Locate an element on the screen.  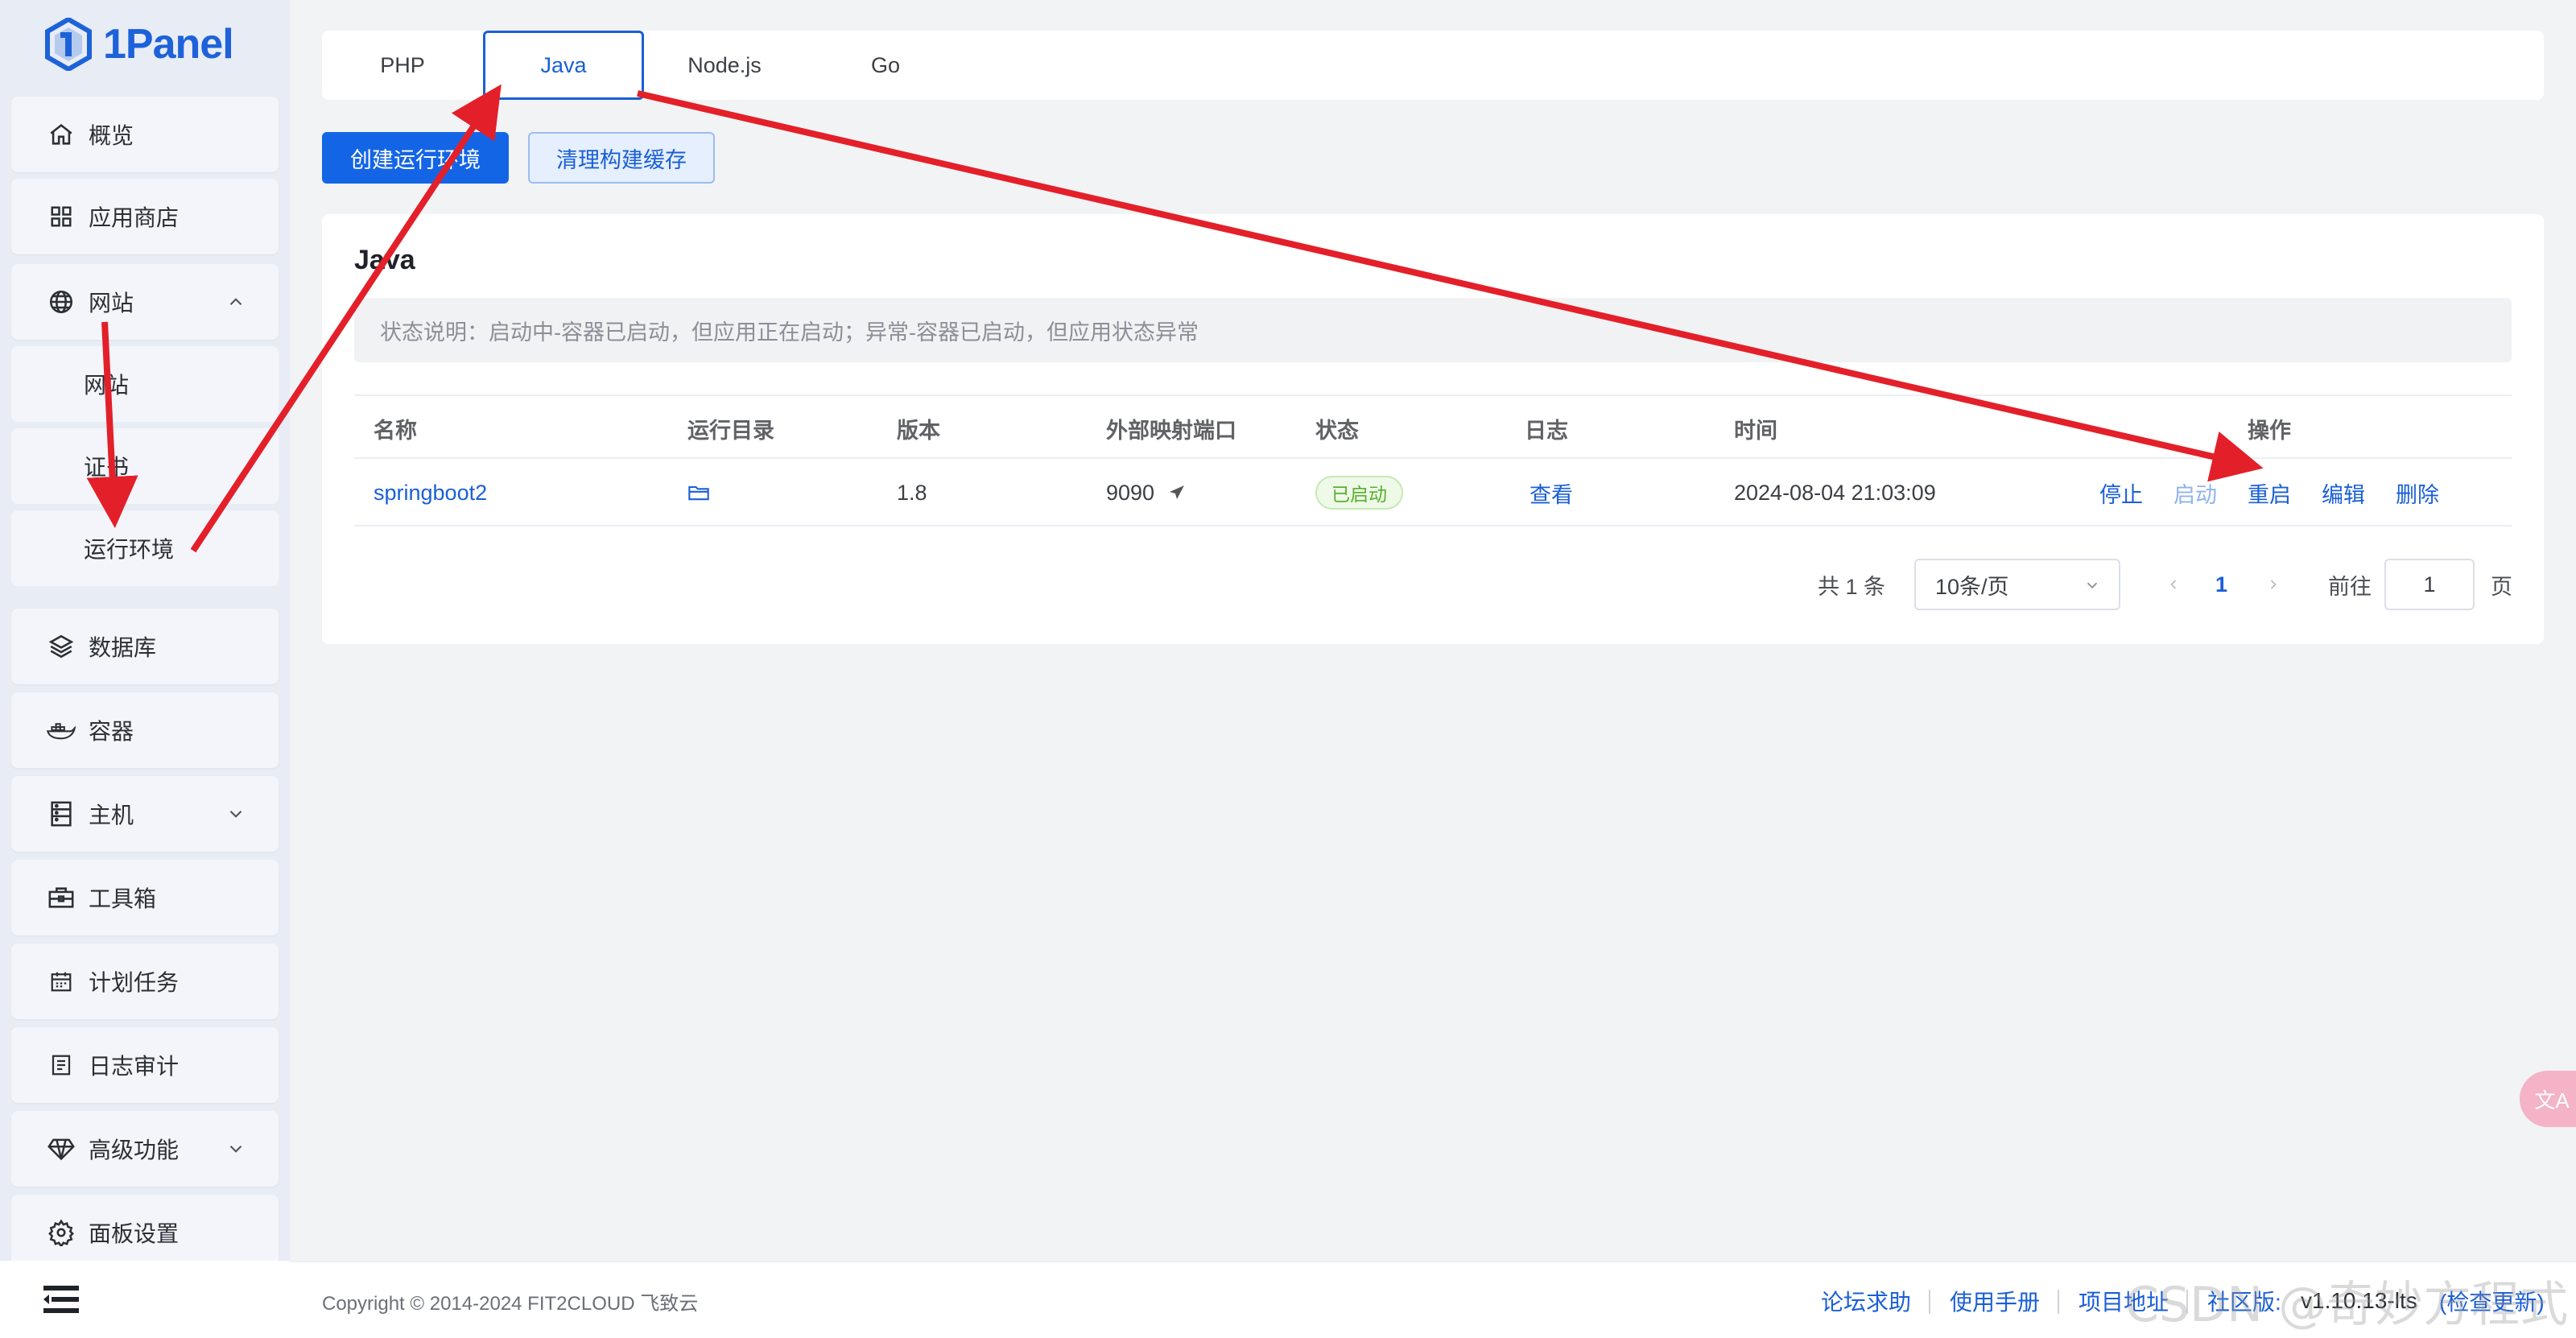
prev-page-button is located at coordinates (2173, 584).